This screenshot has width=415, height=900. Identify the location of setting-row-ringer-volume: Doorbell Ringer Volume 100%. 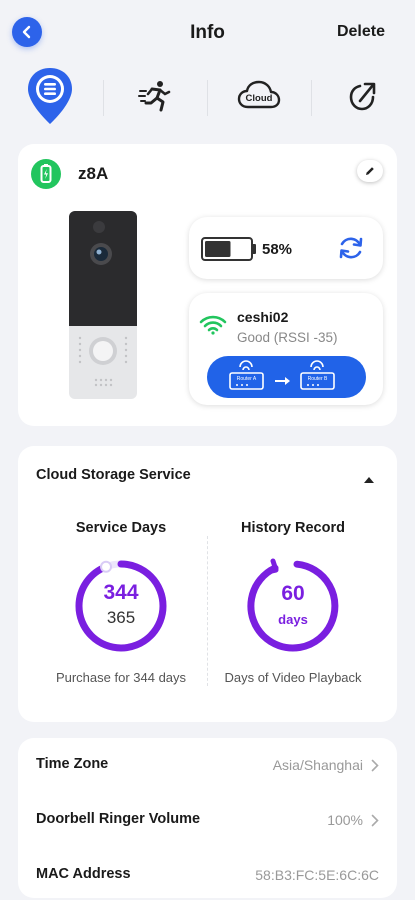
(207, 820).